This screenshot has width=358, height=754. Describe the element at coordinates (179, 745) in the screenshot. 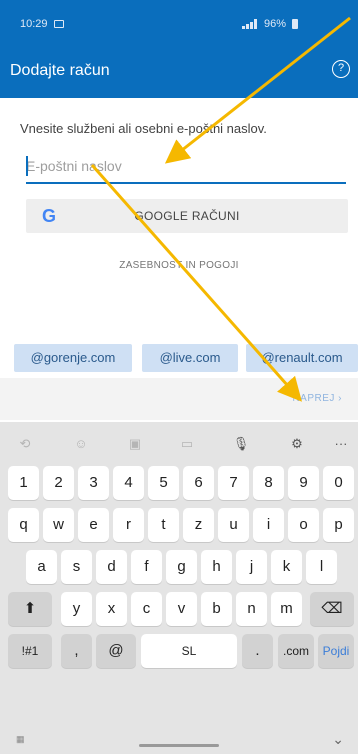

I see `home-handle` at that location.